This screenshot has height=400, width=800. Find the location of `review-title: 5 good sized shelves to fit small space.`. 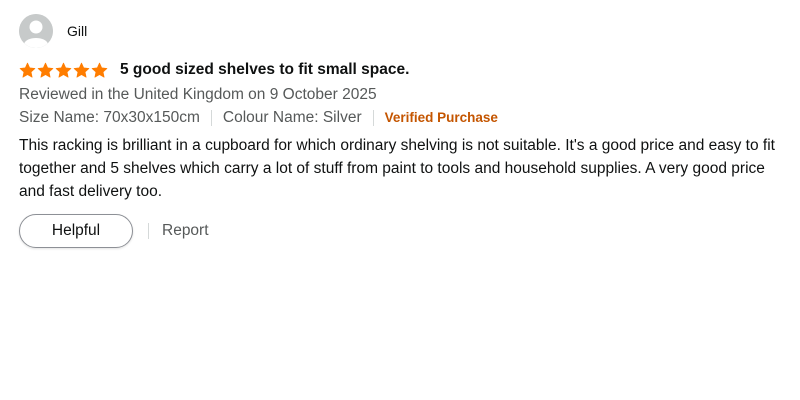

review-title: 5 good sized shelves to fit small space. is located at coordinates (264, 70).